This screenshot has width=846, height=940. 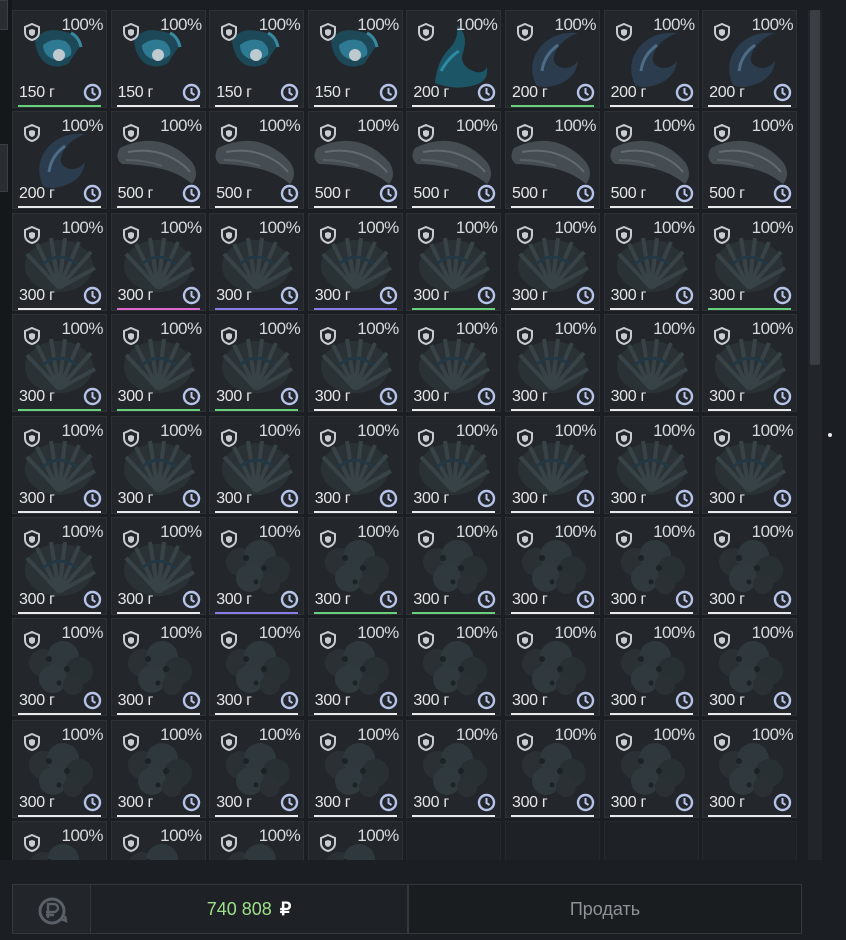 I want to click on left-panel-edge, so click(x=6, y=430).